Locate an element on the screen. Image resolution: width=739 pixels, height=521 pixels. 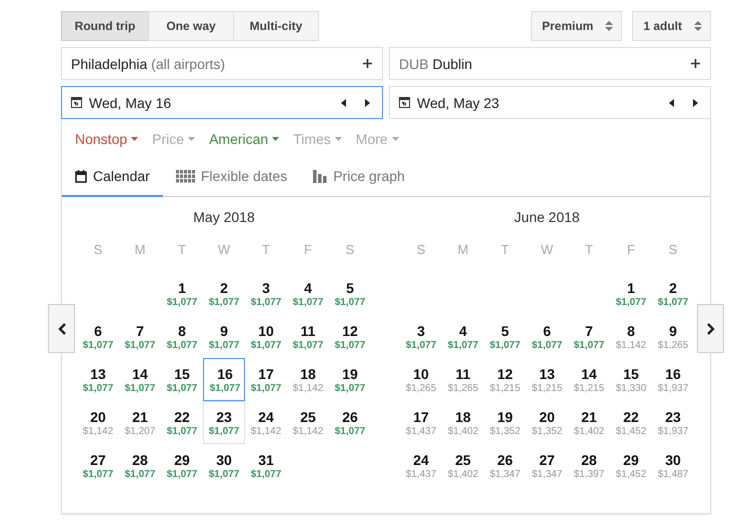
destination-field: DUB Dublin is located at coordinates (550, 63).